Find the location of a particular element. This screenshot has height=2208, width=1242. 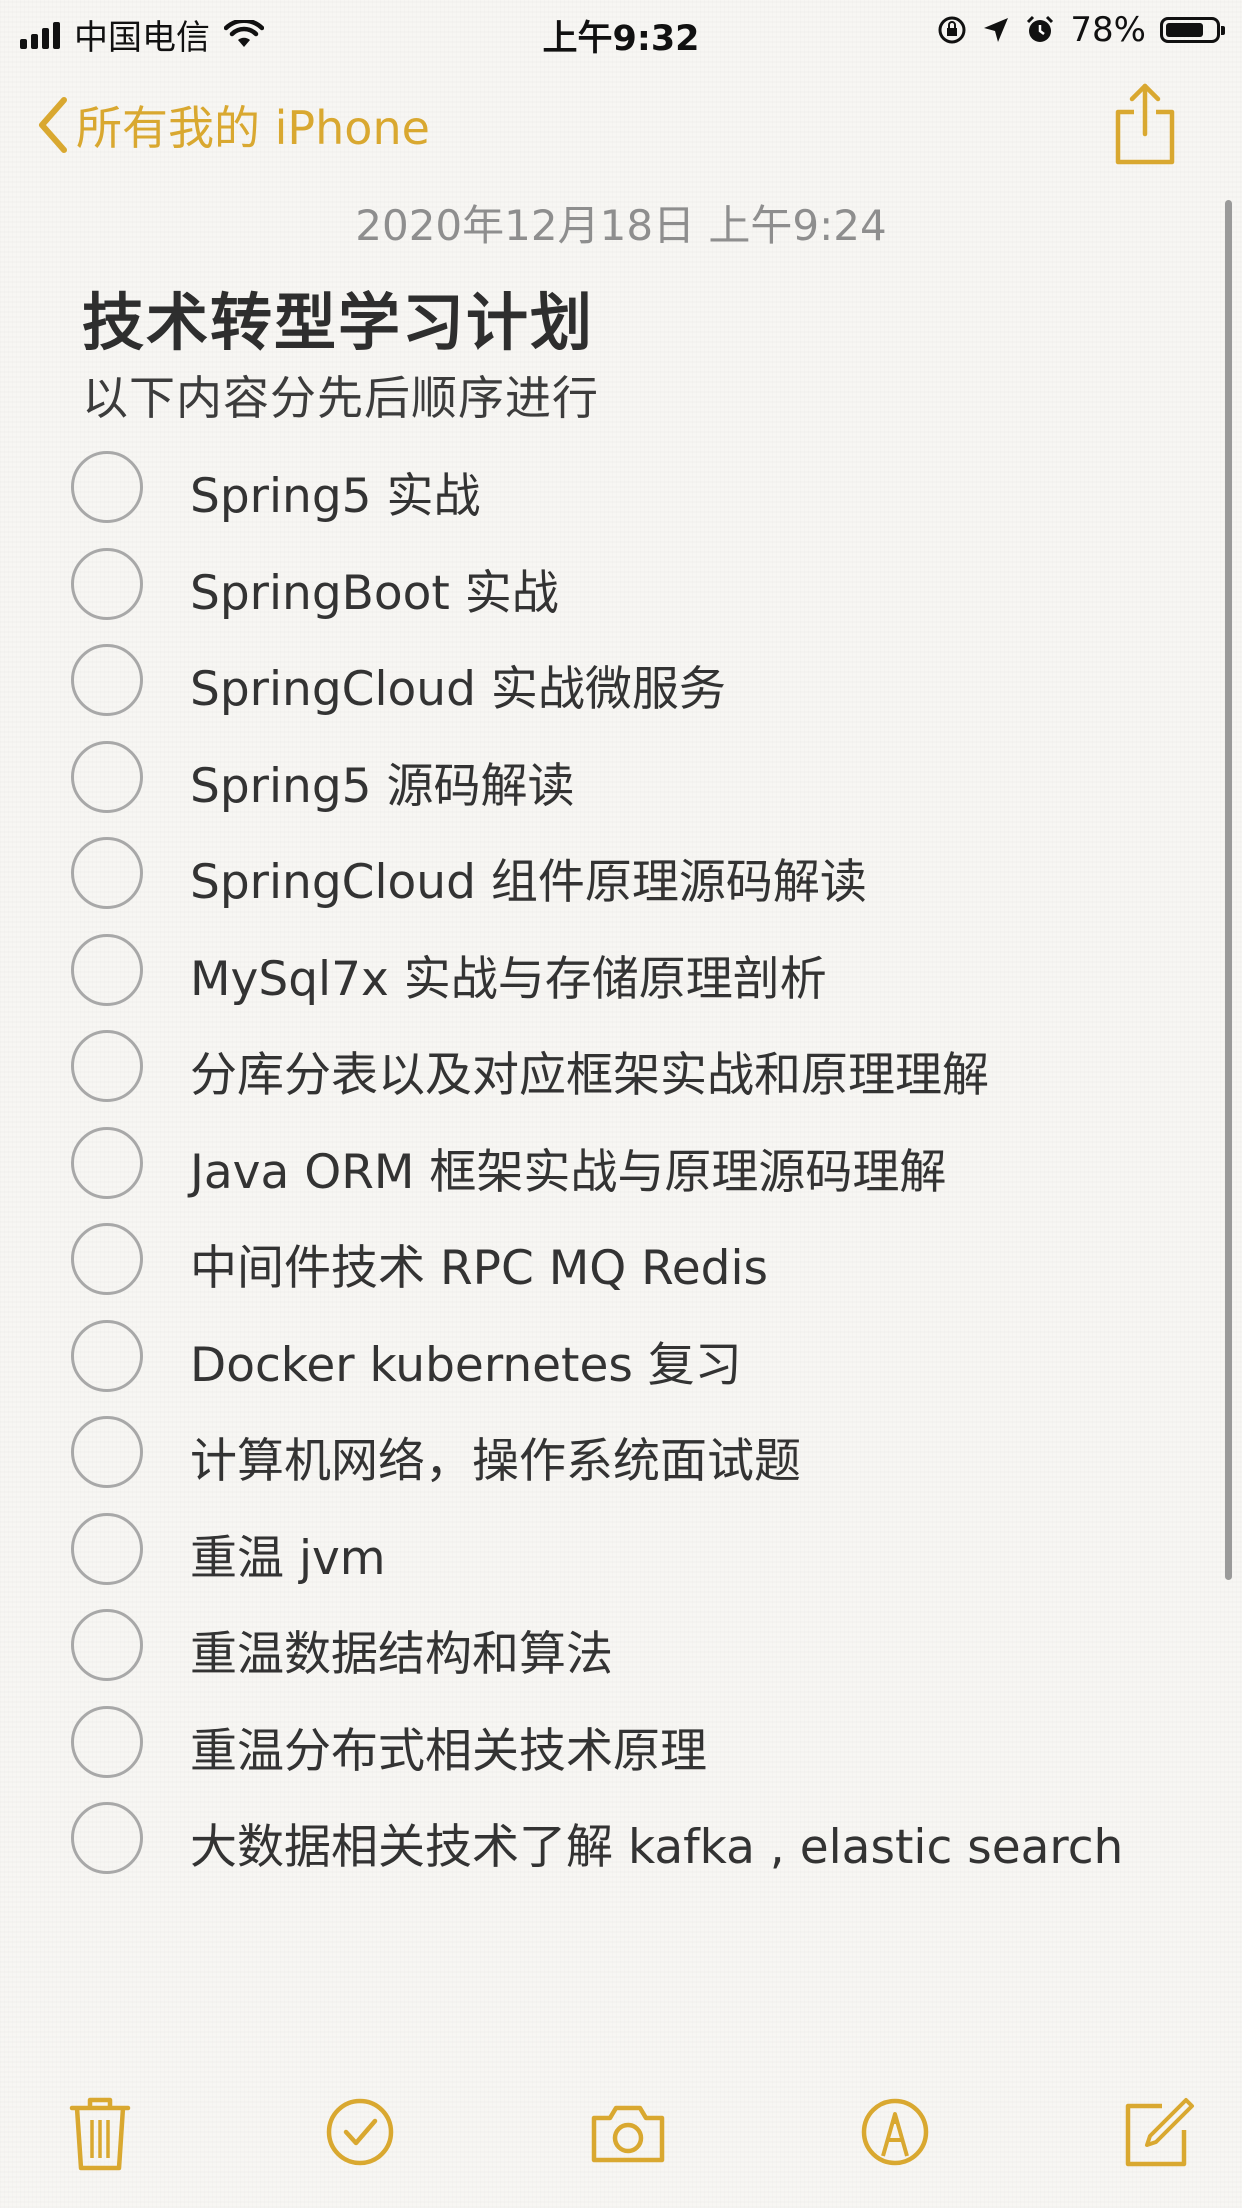

checklist-icon is located at coordinates (360, 2132).